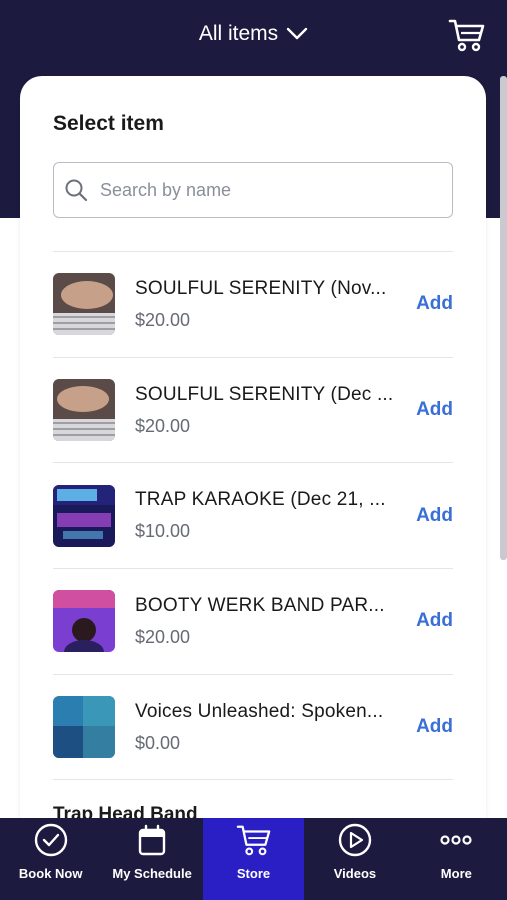 Image resolution: width=507 pixels, height=900 pixels. I want to click on calendar-icon, so click(152, 840).